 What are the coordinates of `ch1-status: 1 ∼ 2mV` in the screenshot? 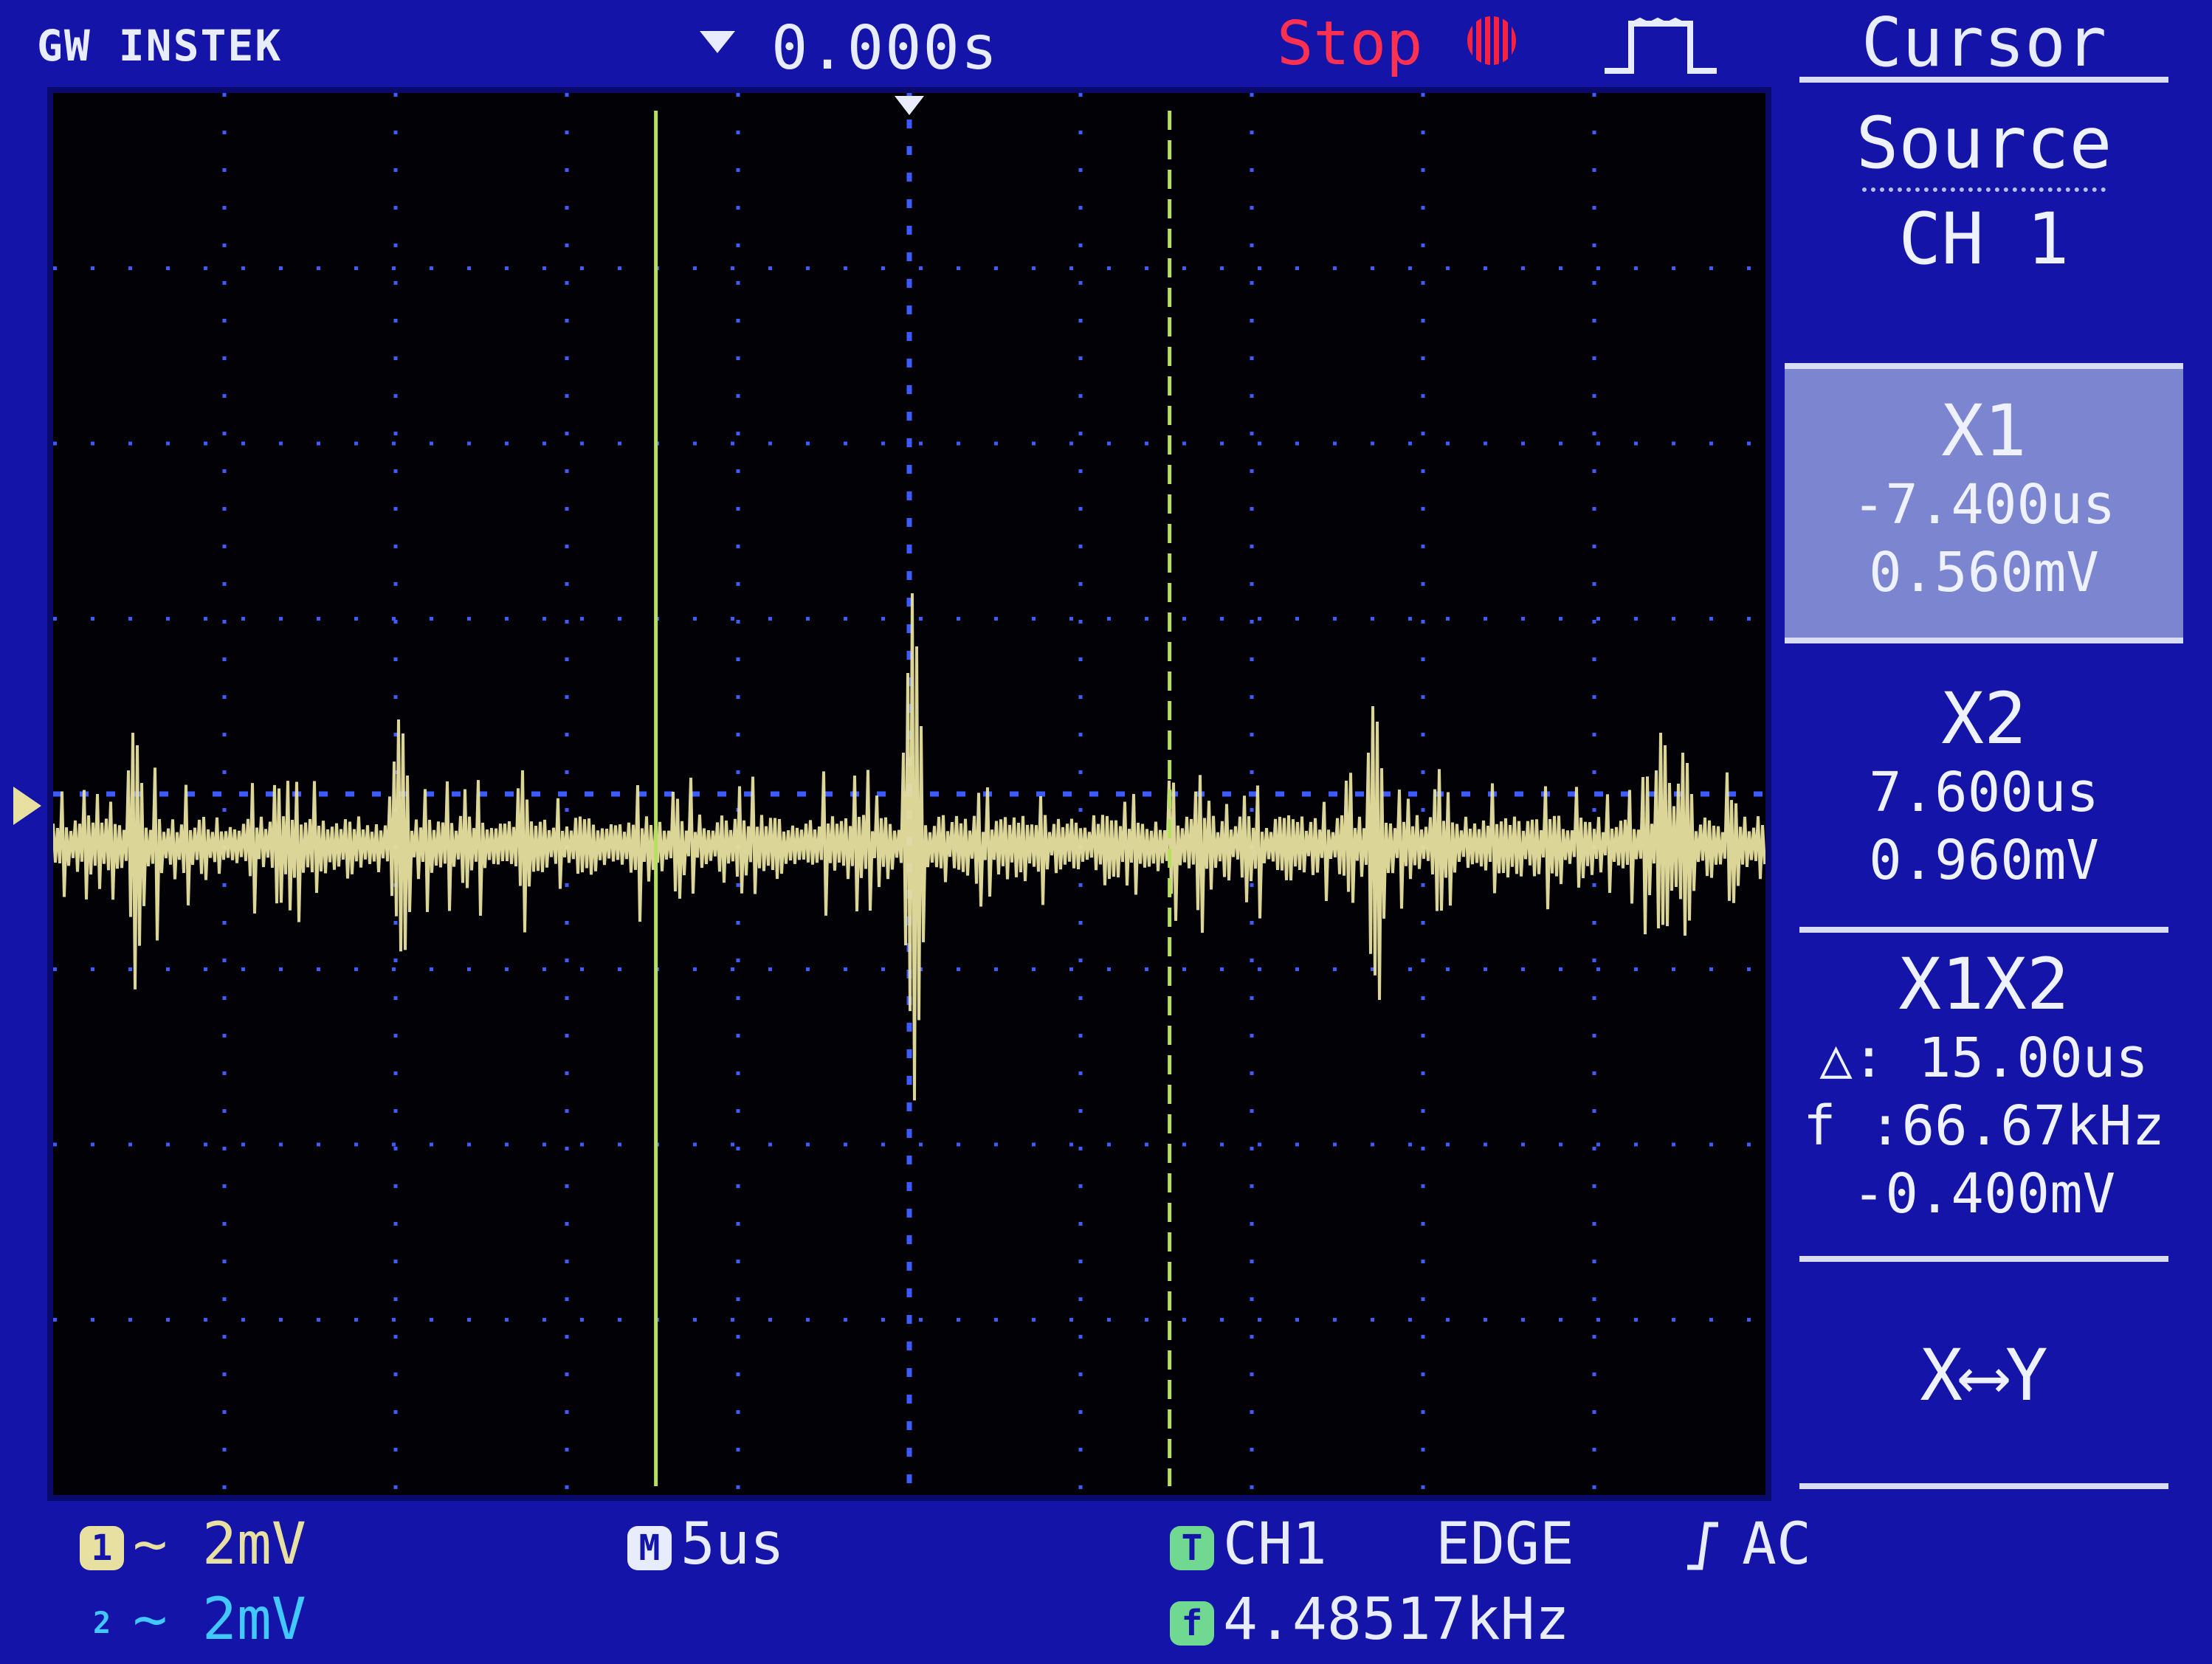 It's located at (193, 1544).